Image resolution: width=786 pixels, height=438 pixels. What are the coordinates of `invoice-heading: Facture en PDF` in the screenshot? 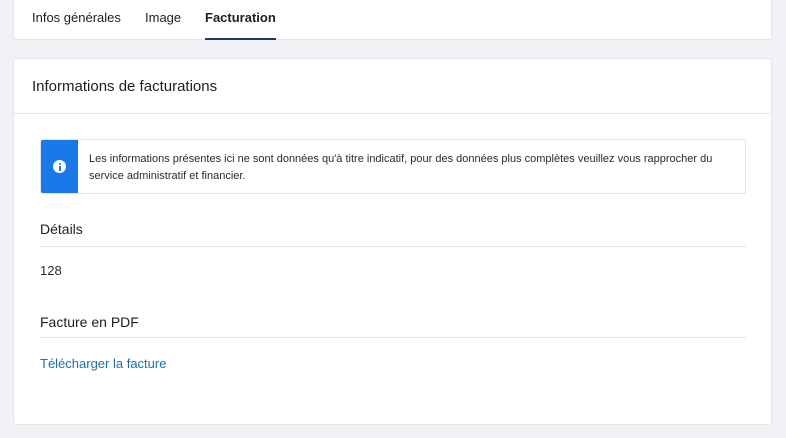 It's located at (89, 322).